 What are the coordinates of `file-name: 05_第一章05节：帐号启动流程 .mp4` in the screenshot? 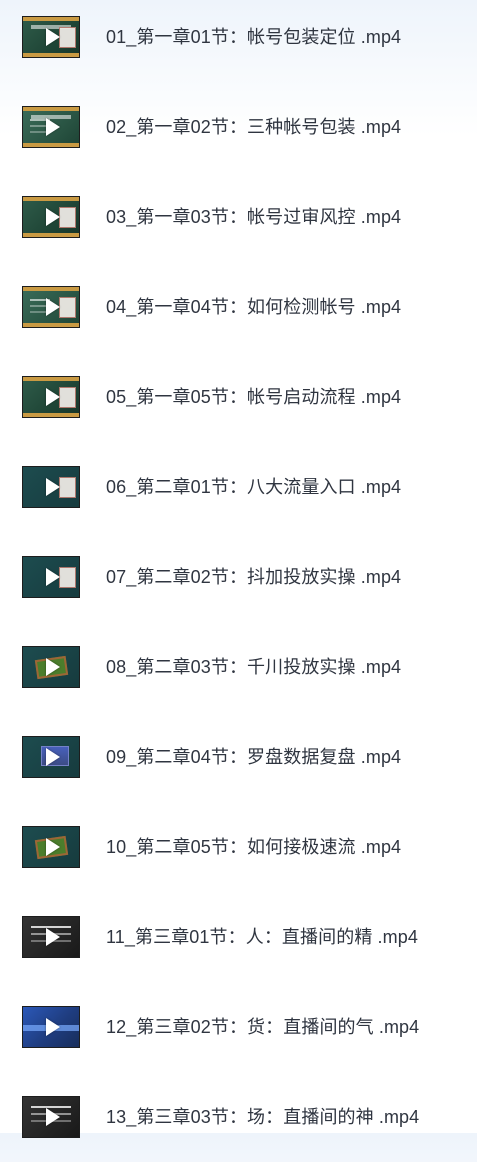 It's located at (254, 397).